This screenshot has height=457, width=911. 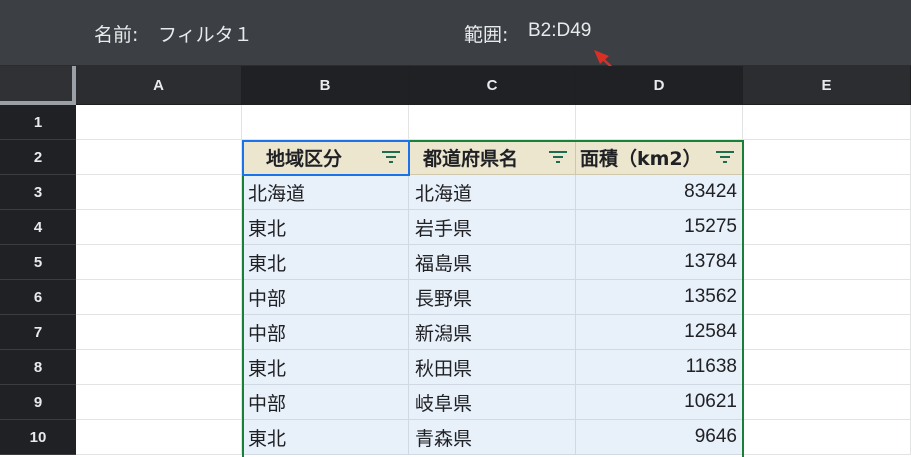 What do you see at coordinates (325, 85) in the screenshot?
I see `column-header-b: B` at bounding box center [325, 85].